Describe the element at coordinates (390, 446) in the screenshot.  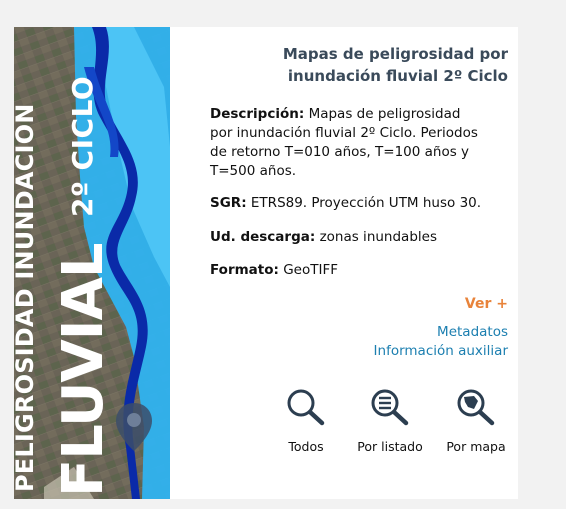
I see `tool-label: Por listado` at that location.